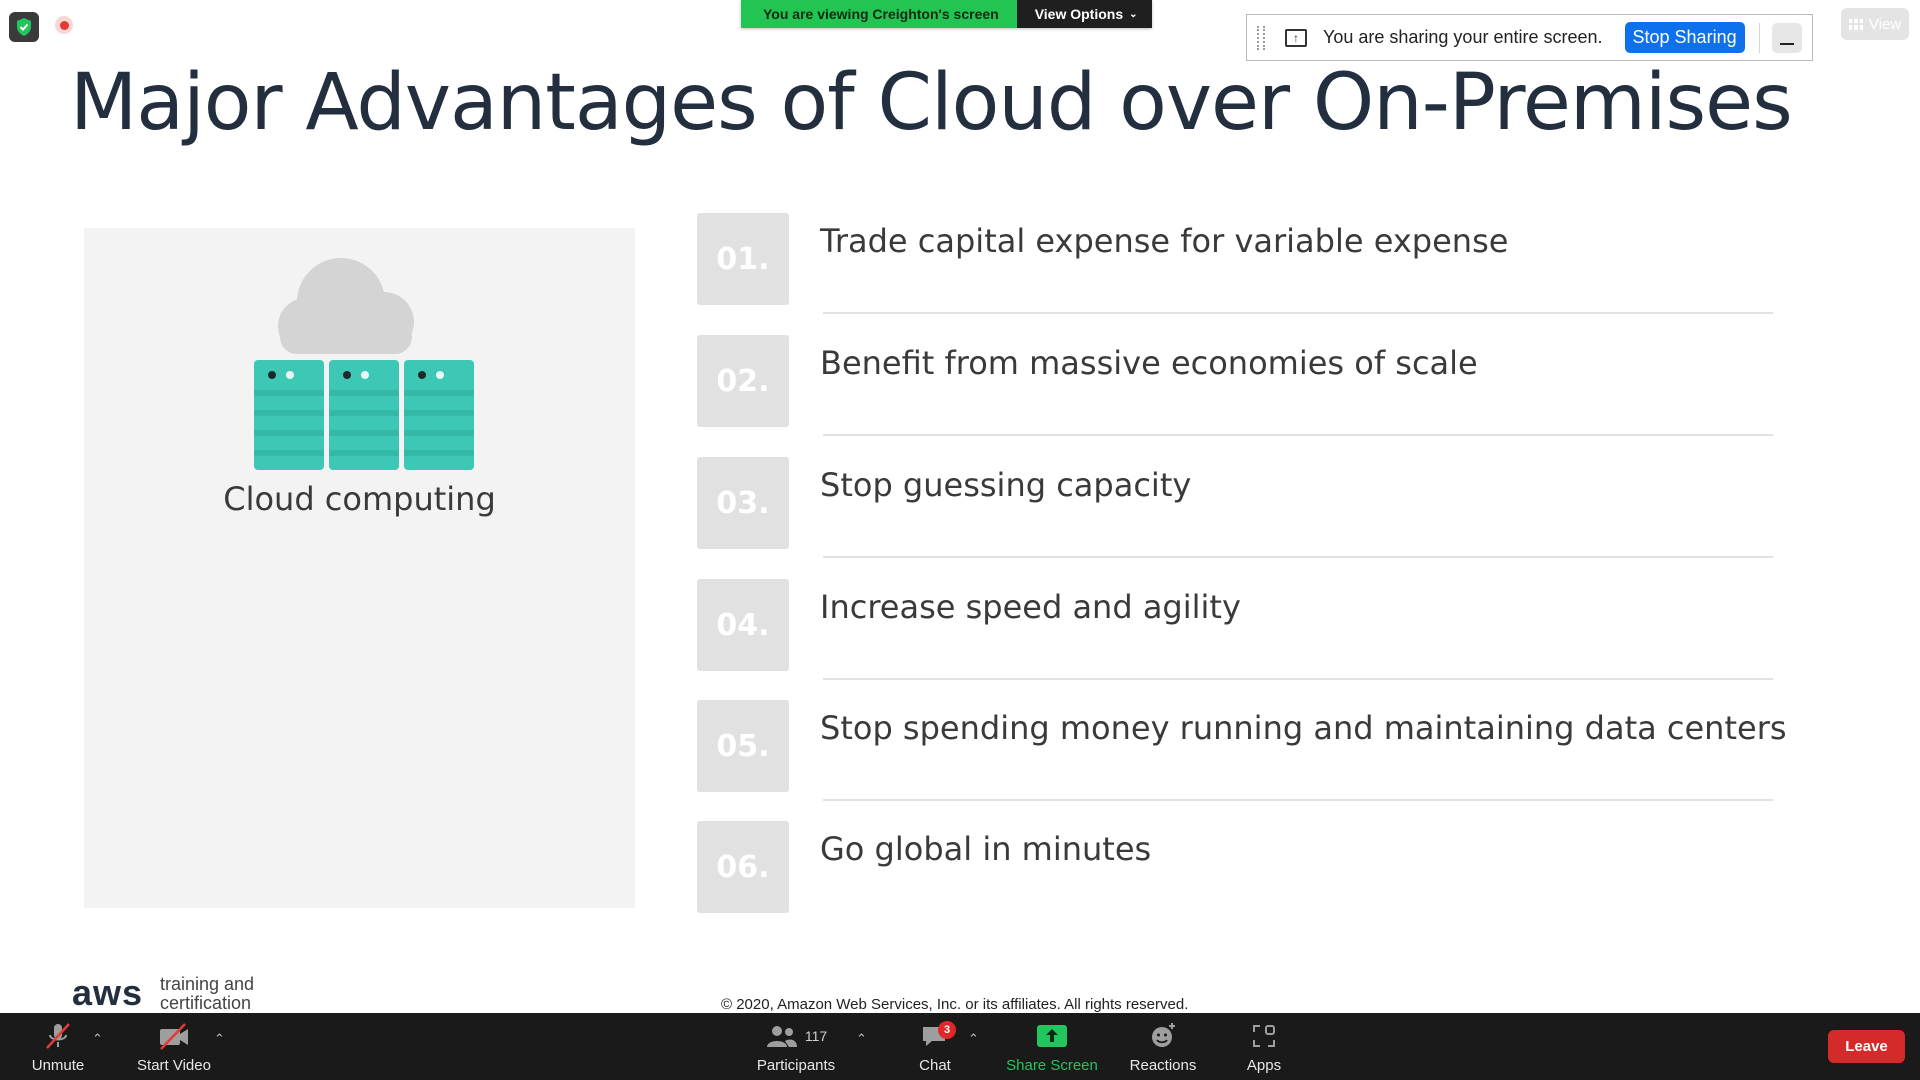 This screenshot has width=1920, height=1080. What do you see at coordinates (1030, 607) in the screenshot?
I see `item-text: Increase speed and agility` at bounding box center [1030, 607].